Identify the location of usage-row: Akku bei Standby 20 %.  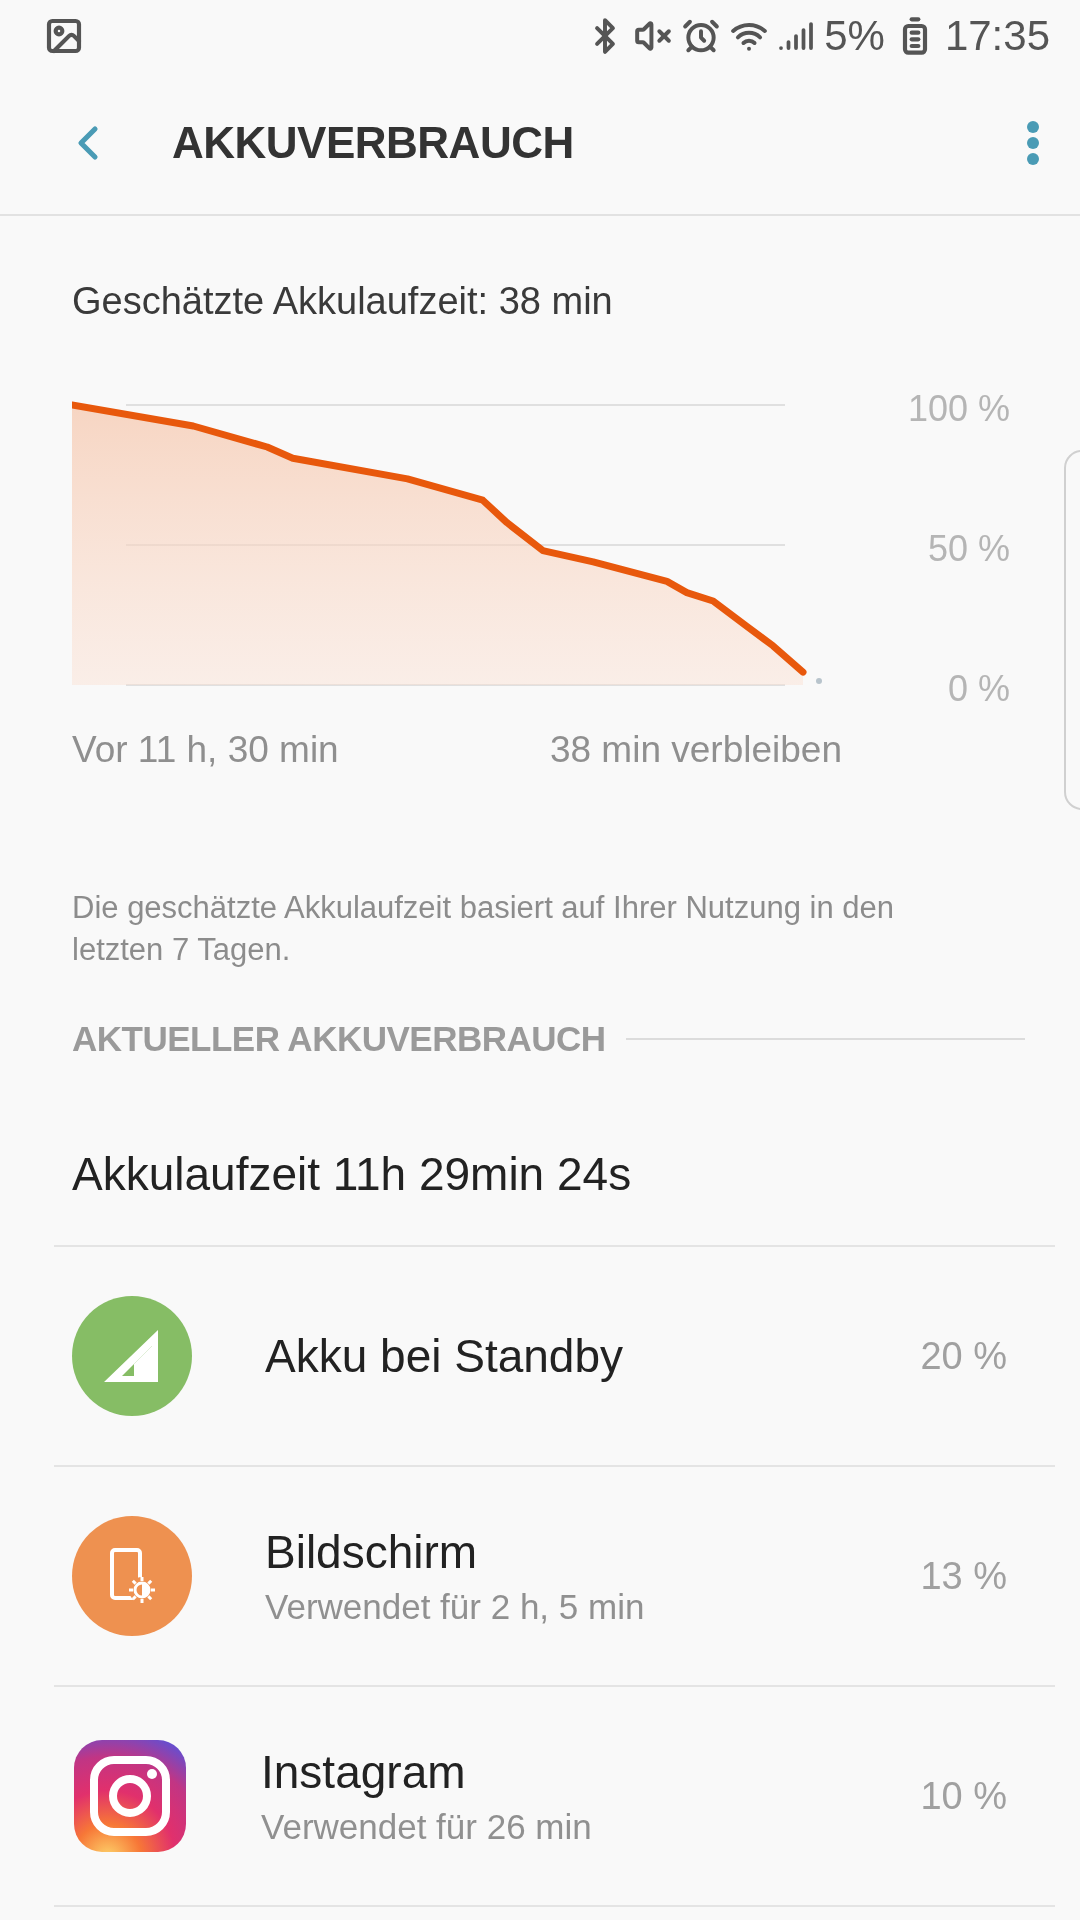
(554, 1357).